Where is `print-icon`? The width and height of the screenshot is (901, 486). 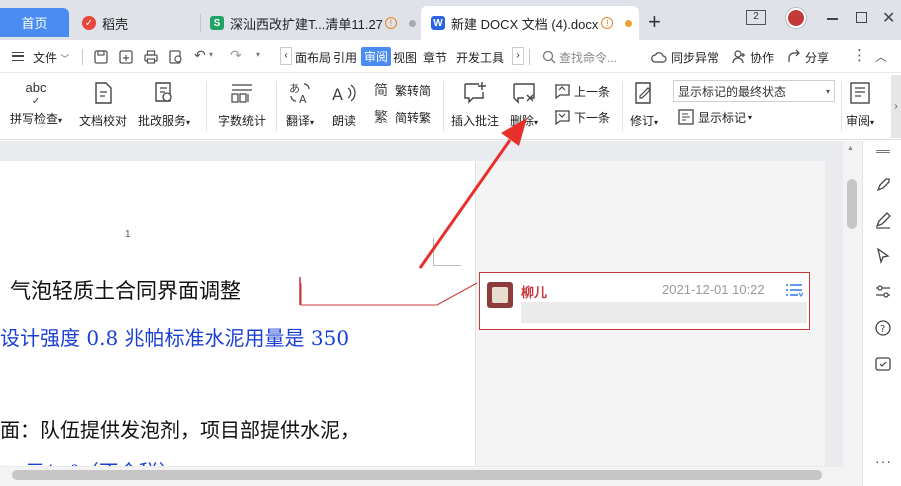 print-icon is located at coordinates (151, 57).